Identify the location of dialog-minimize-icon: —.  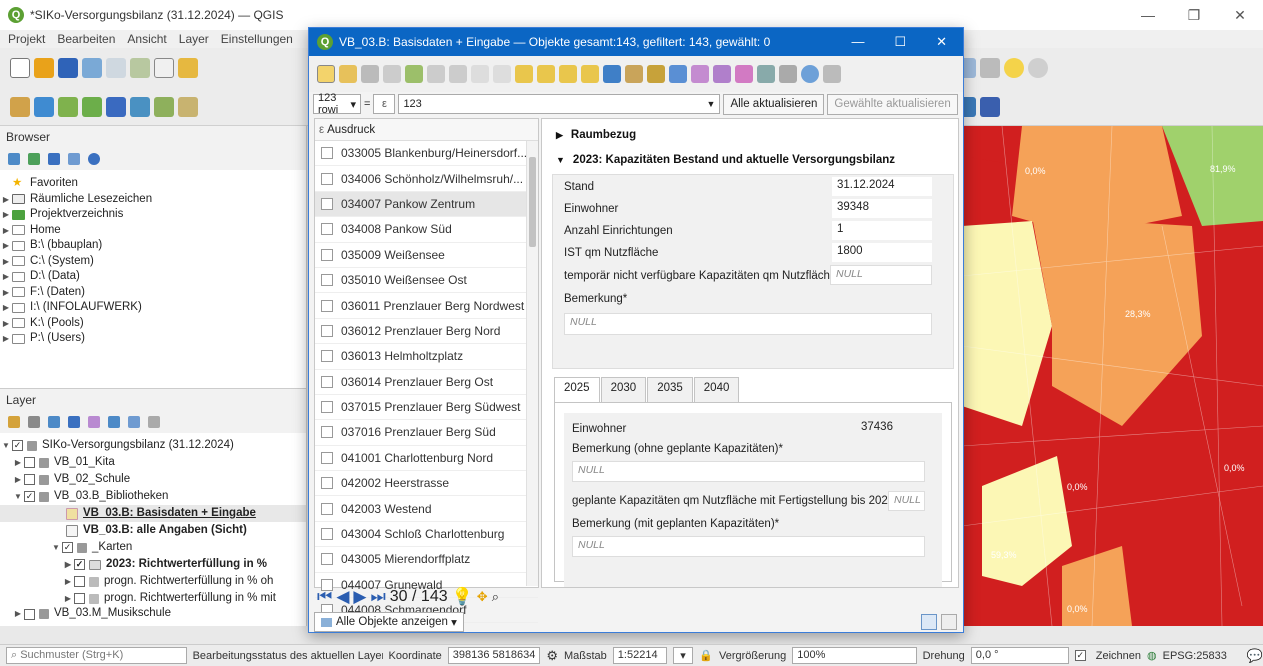
(857, 42).